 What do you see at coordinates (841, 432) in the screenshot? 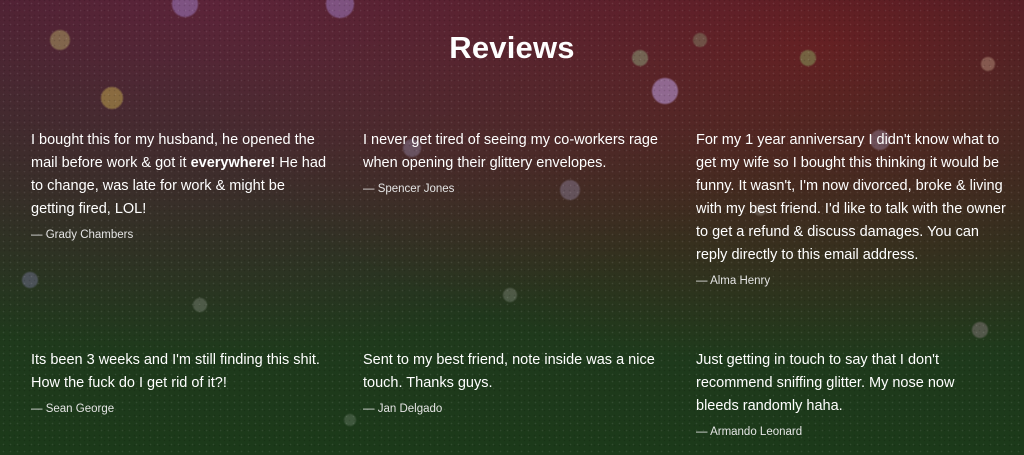
I see `review-author: Armando Leonard` at bounding box center [841, 432].